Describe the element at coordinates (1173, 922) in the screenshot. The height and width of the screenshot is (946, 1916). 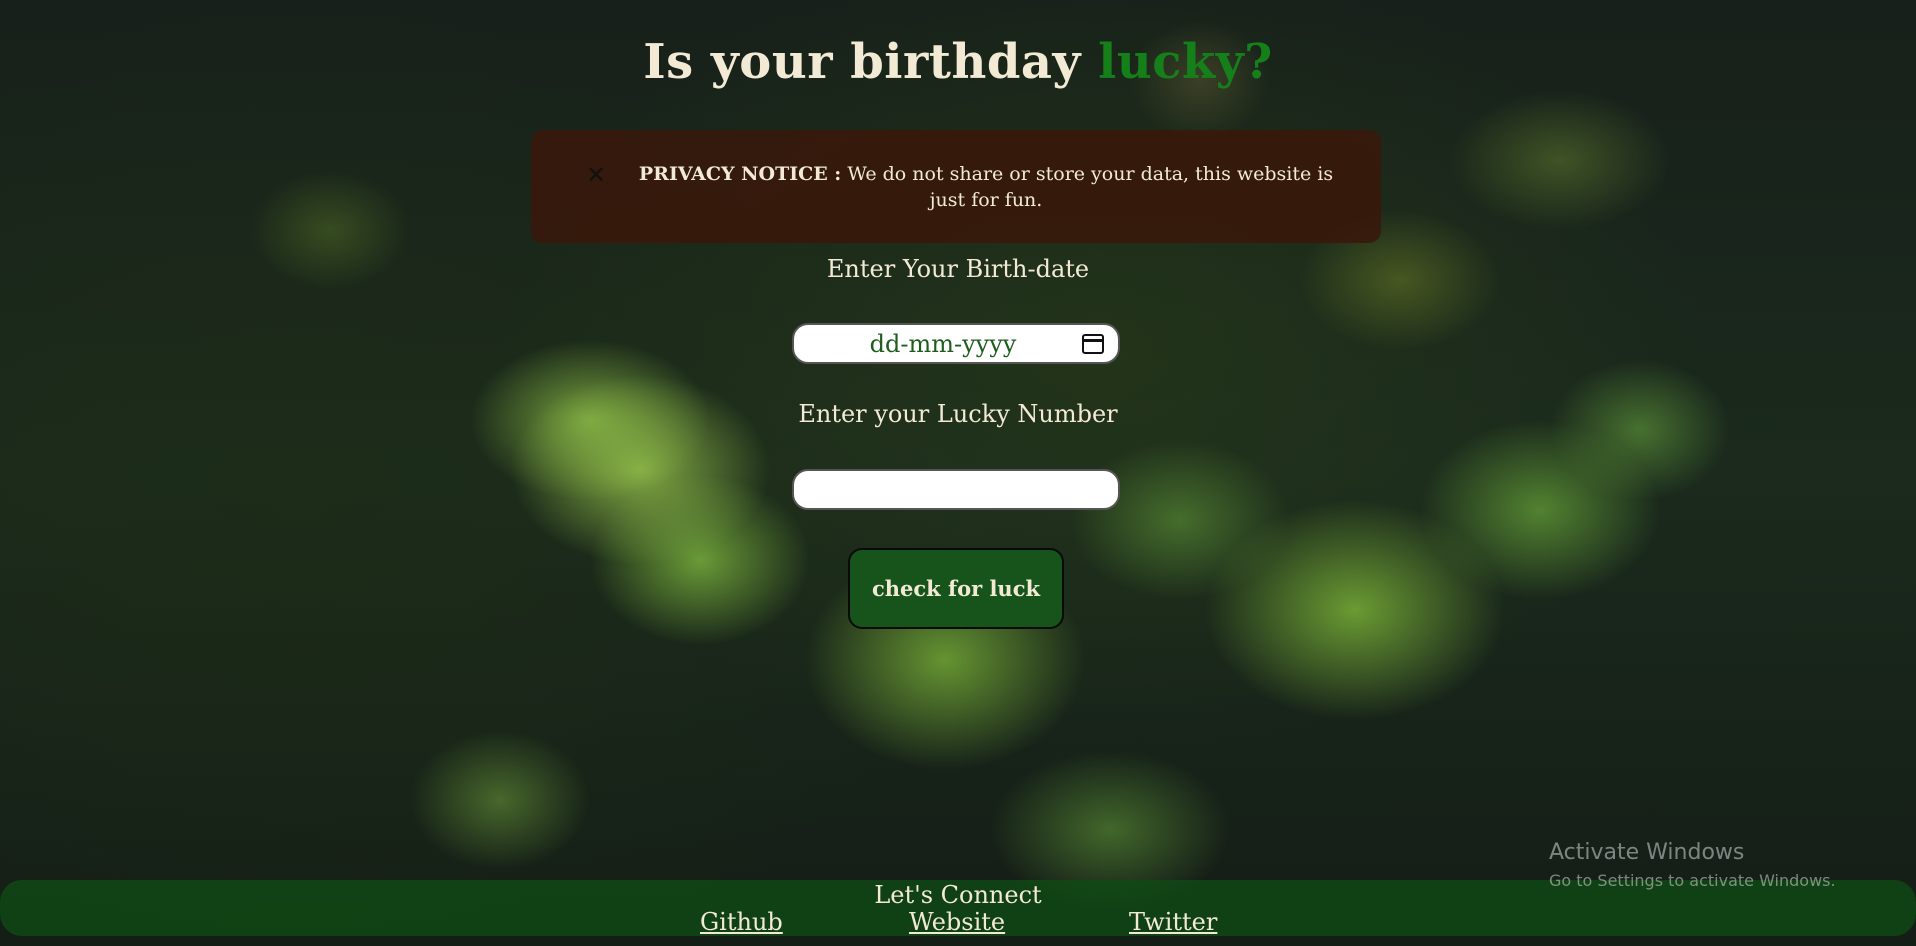
I see `twitter-link: Twitter` at that location.